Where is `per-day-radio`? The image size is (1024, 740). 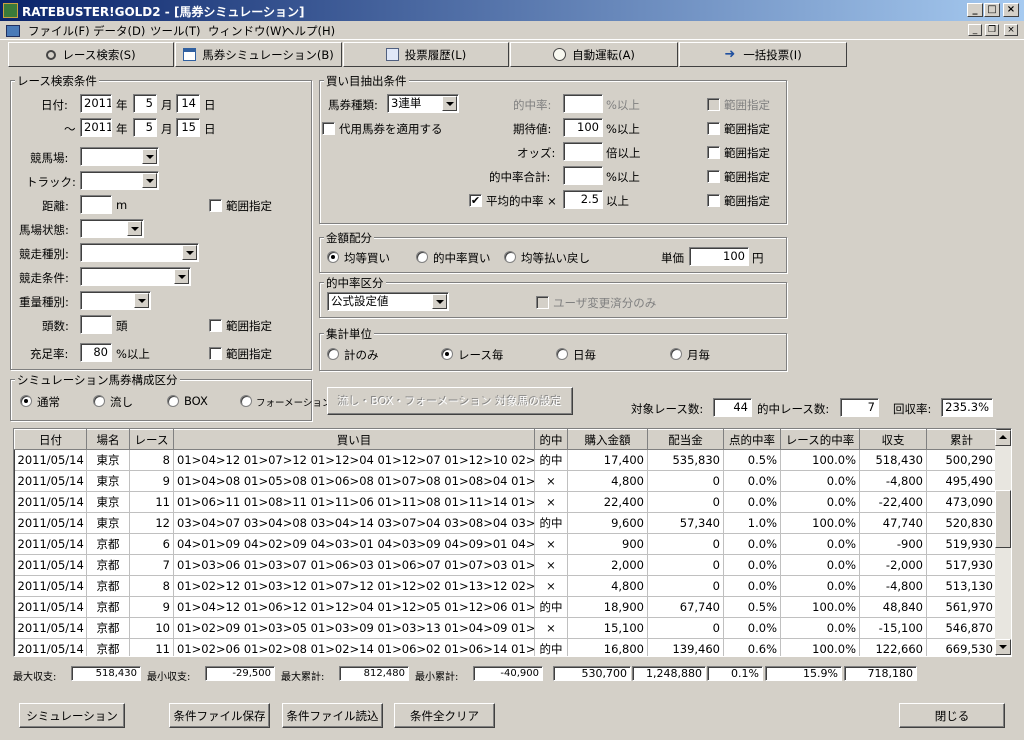
per-day-radio is located at coordinates (562, 354).